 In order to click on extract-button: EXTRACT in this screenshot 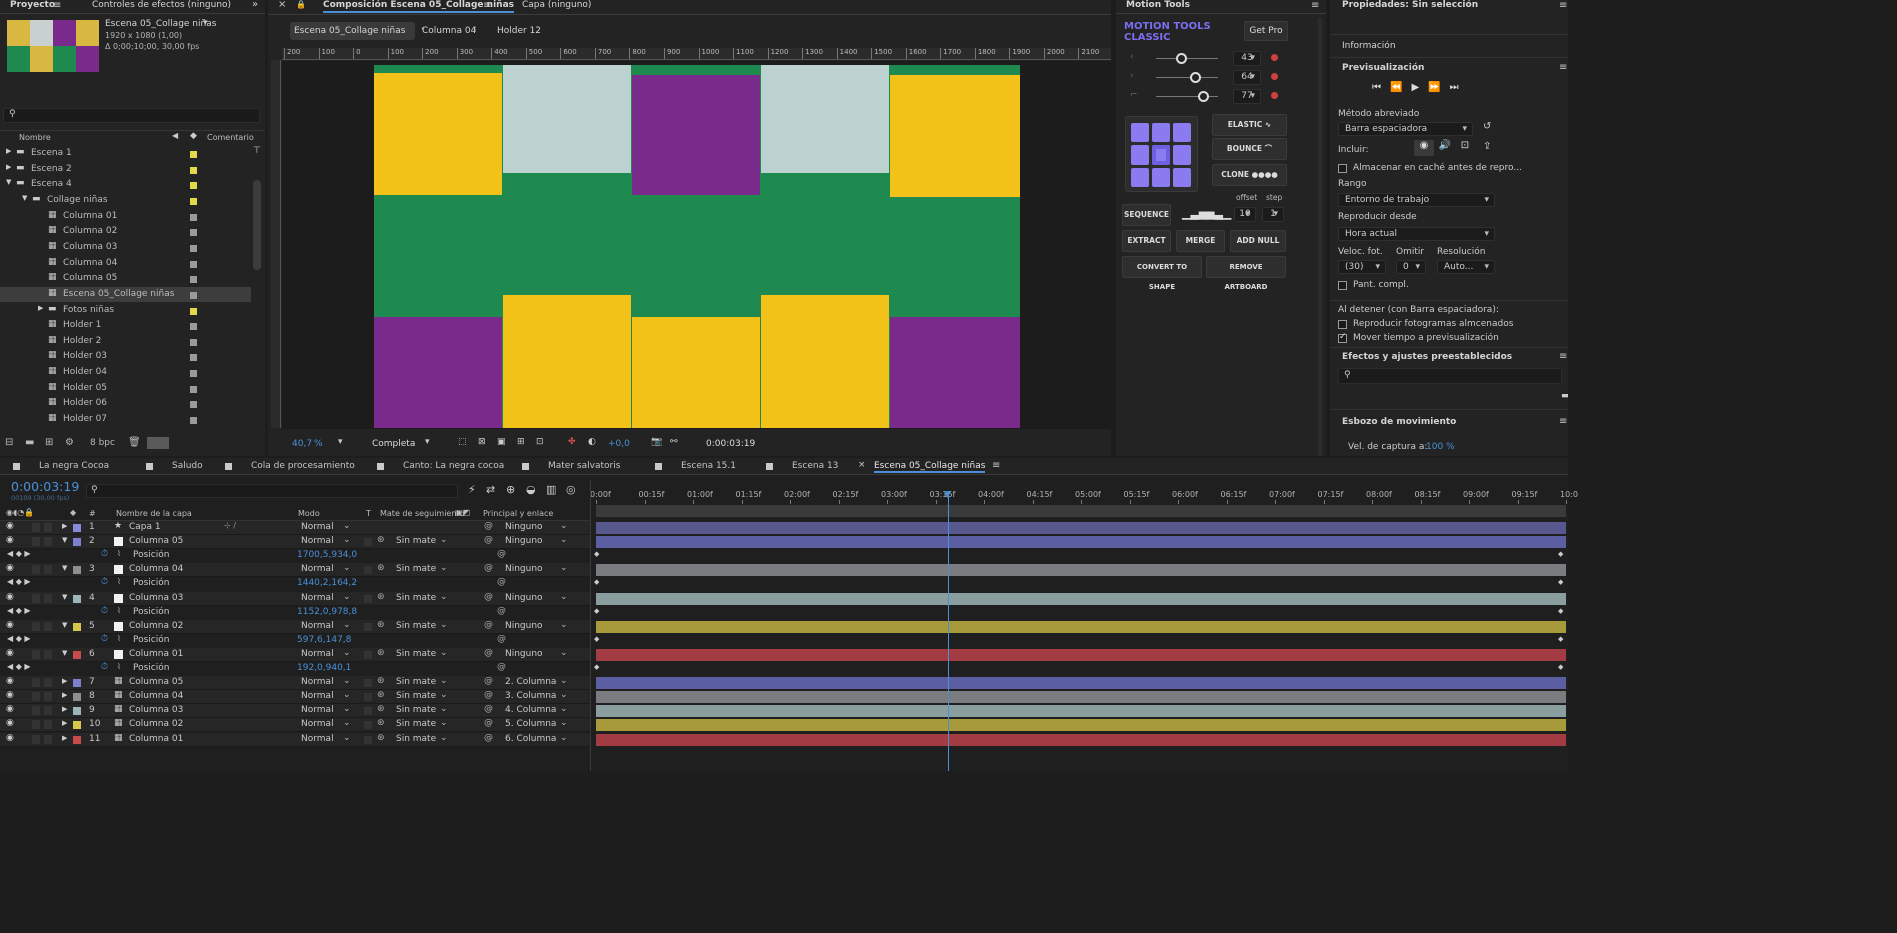, I will do `click(1146, 241)`.